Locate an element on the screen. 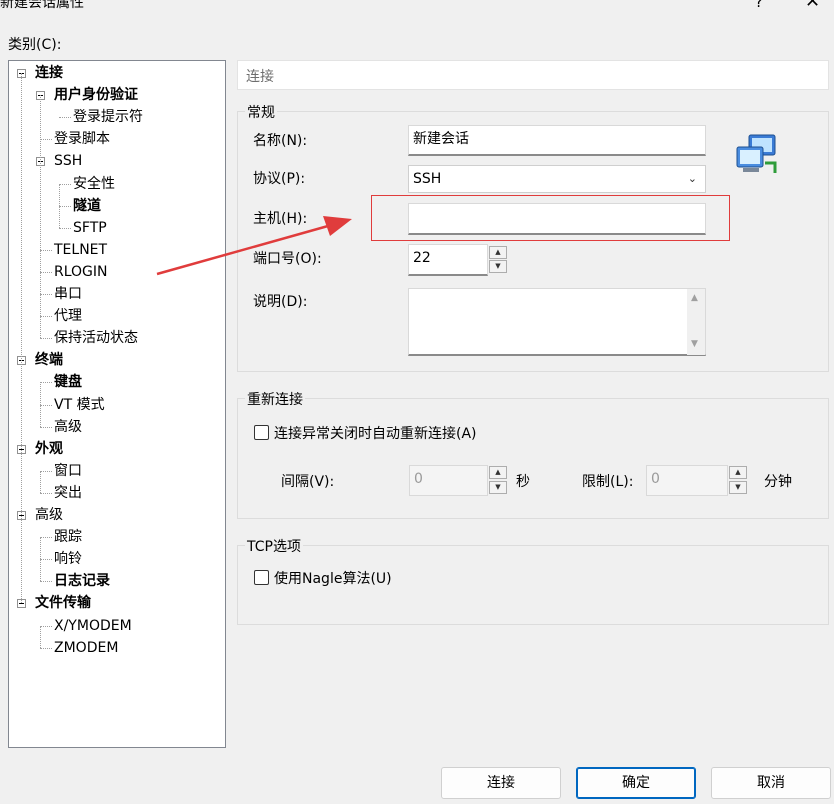  interval-up-icon: ▲ is located at coordinates (498, 472).